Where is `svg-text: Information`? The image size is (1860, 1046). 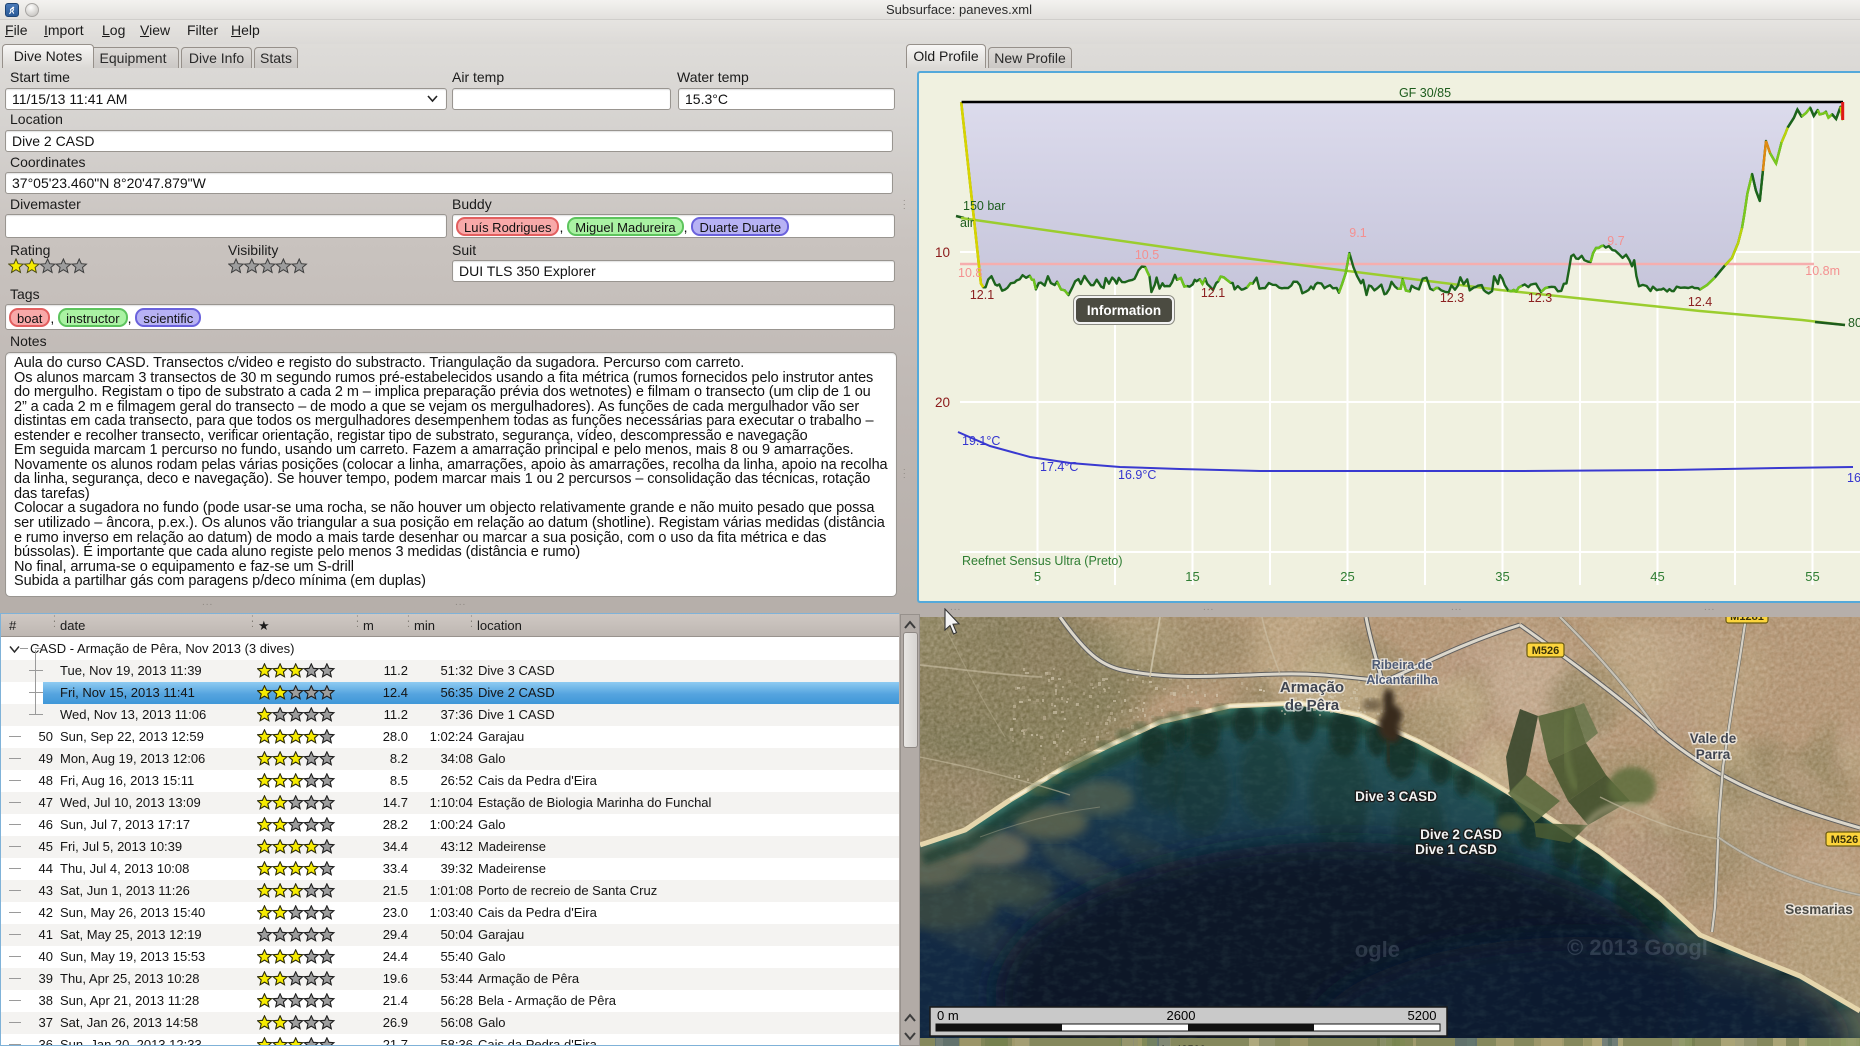
svg-text: Information is located at coordinates (1124, 310).